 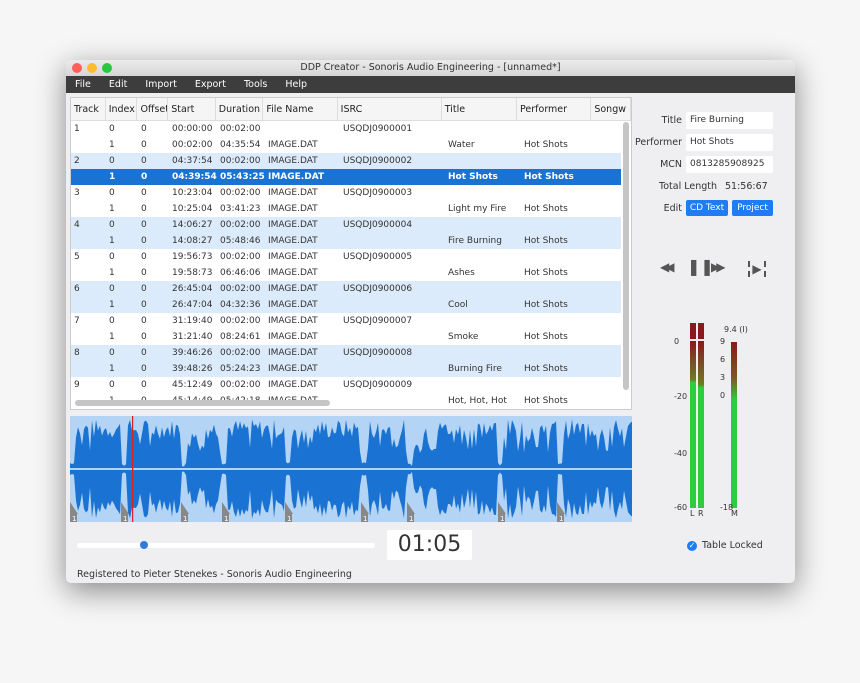 What do you see at coordinates (133, 469) in the screenshot?
I see `playhead` at bounding box center [133, 469].